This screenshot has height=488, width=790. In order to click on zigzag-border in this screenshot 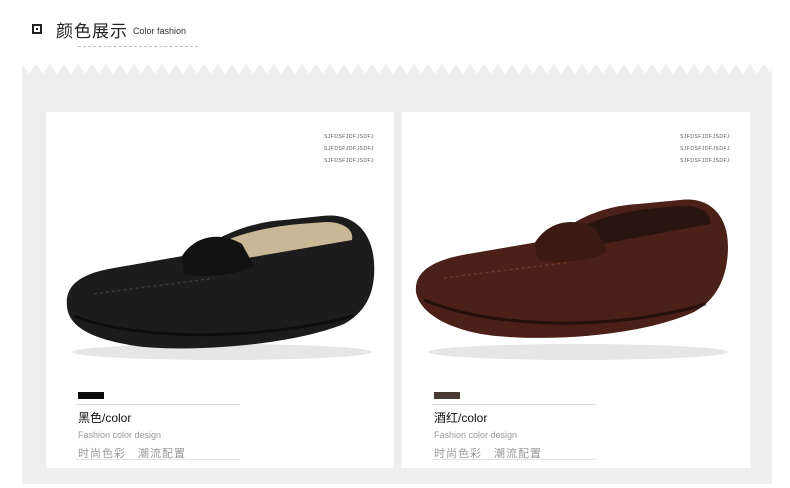, I will do `click(397, 69)`.